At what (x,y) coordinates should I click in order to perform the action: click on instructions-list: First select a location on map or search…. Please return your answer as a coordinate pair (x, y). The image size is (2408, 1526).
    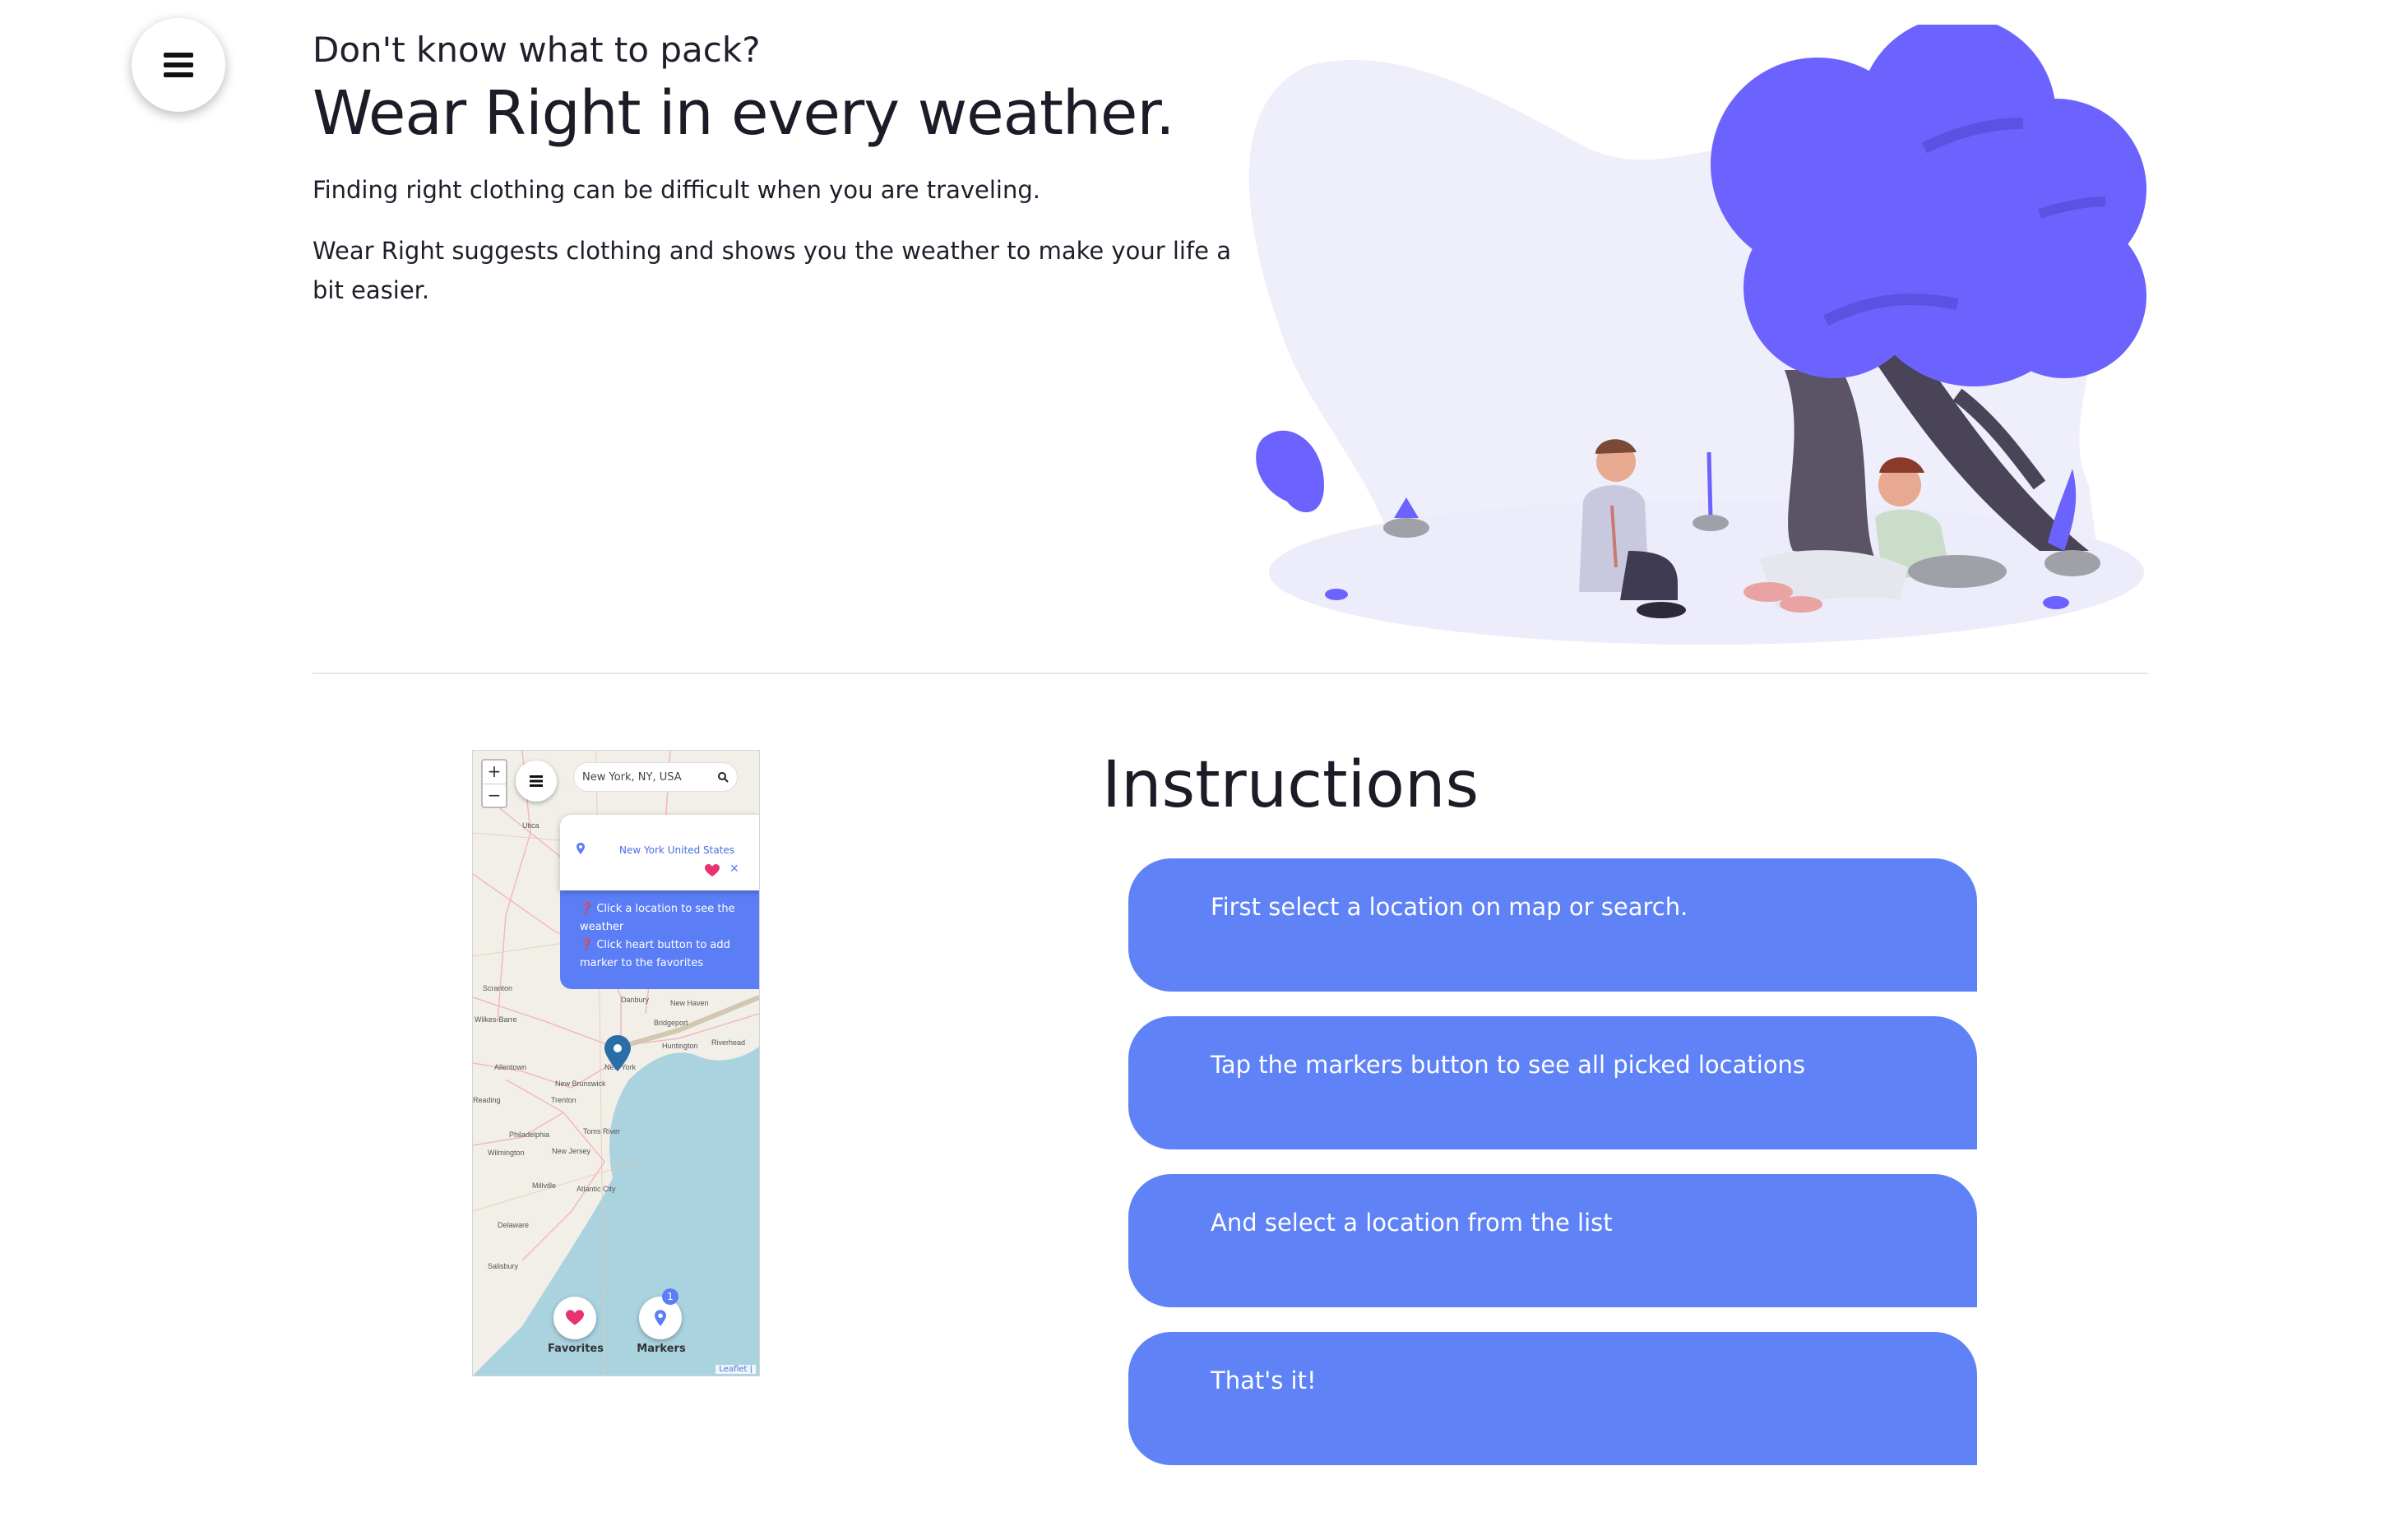
    Looking at the image, I should click on (1552, 1174).